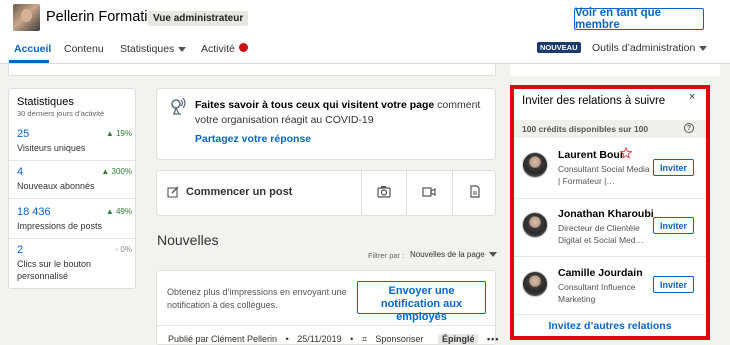  Describe the element at coordinates (20, 172) in the screenshot. I see `stat-value-followers: 4` at that location.